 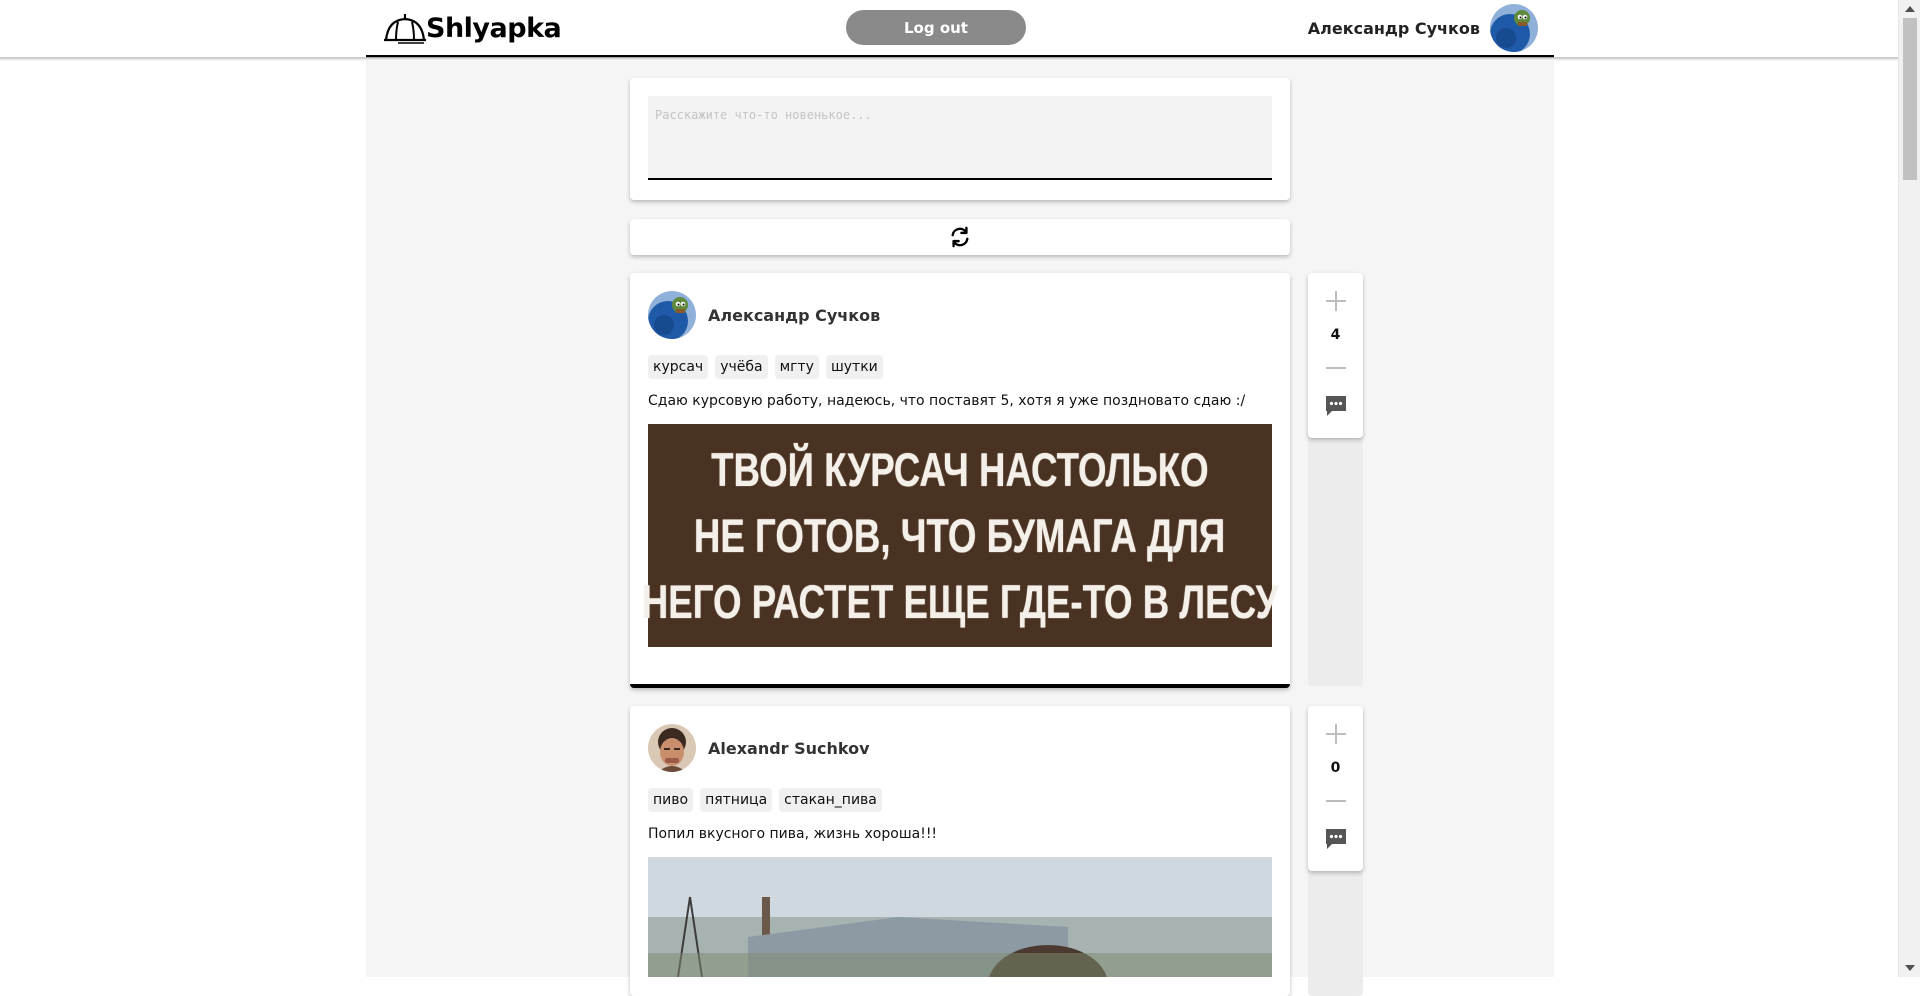 What do you see at coordinates (1335, 335) in the screenshot?
I see `vote-count: 4` at bounding box center [1335, 335].